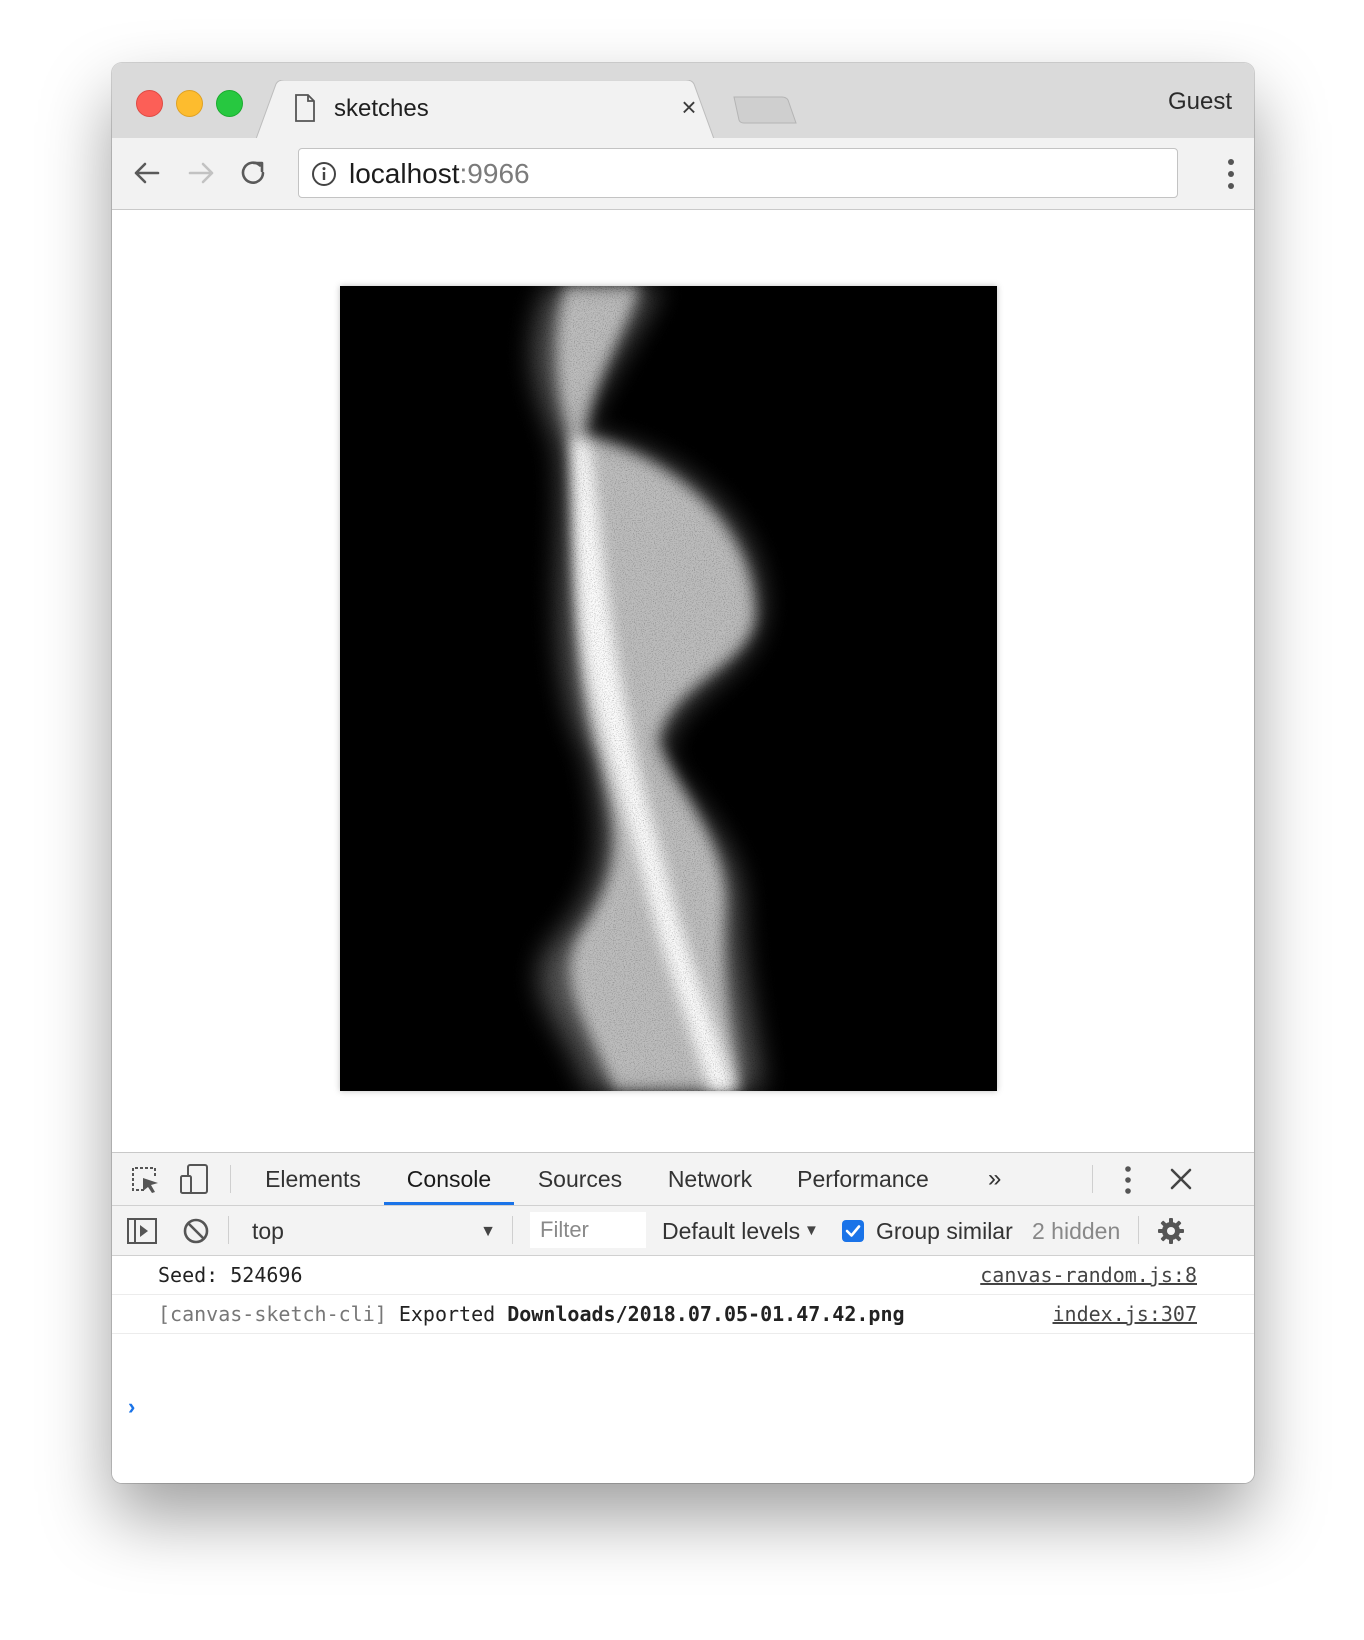 The width and height of the screenshot is (1364, 1640). Describe the element at coordinates (494, 173) in the screenshot. I see `url-port: :9966` at that location.